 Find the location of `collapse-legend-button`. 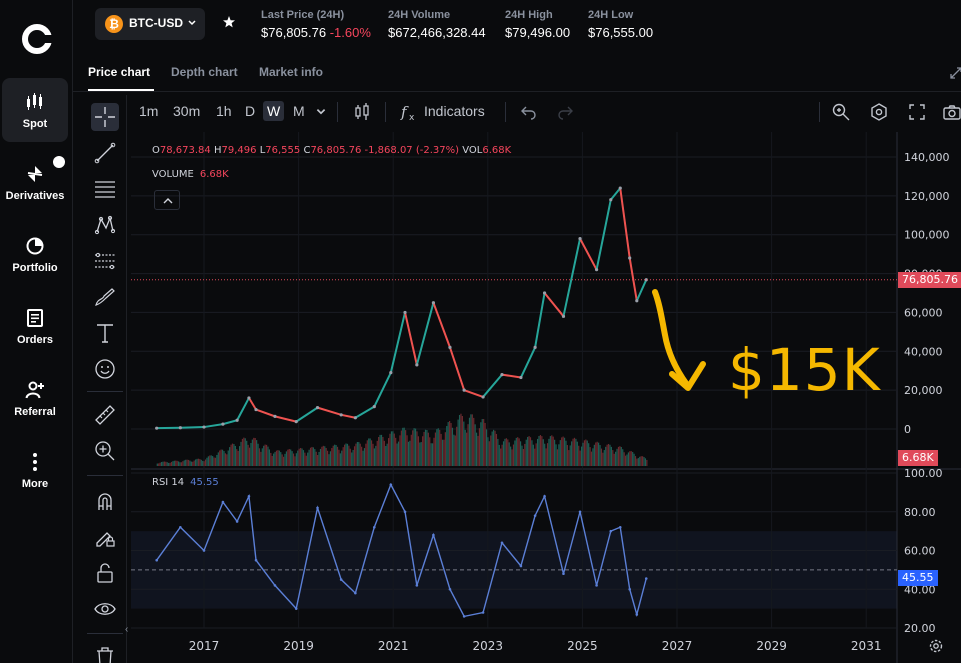

collapse-legend-button is located at coordinates (167, 200).